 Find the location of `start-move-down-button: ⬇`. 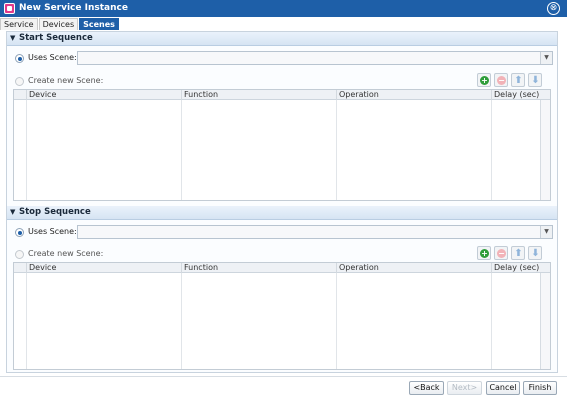

start-move-down-button: ⬇ is located at coordinates (535, 80).